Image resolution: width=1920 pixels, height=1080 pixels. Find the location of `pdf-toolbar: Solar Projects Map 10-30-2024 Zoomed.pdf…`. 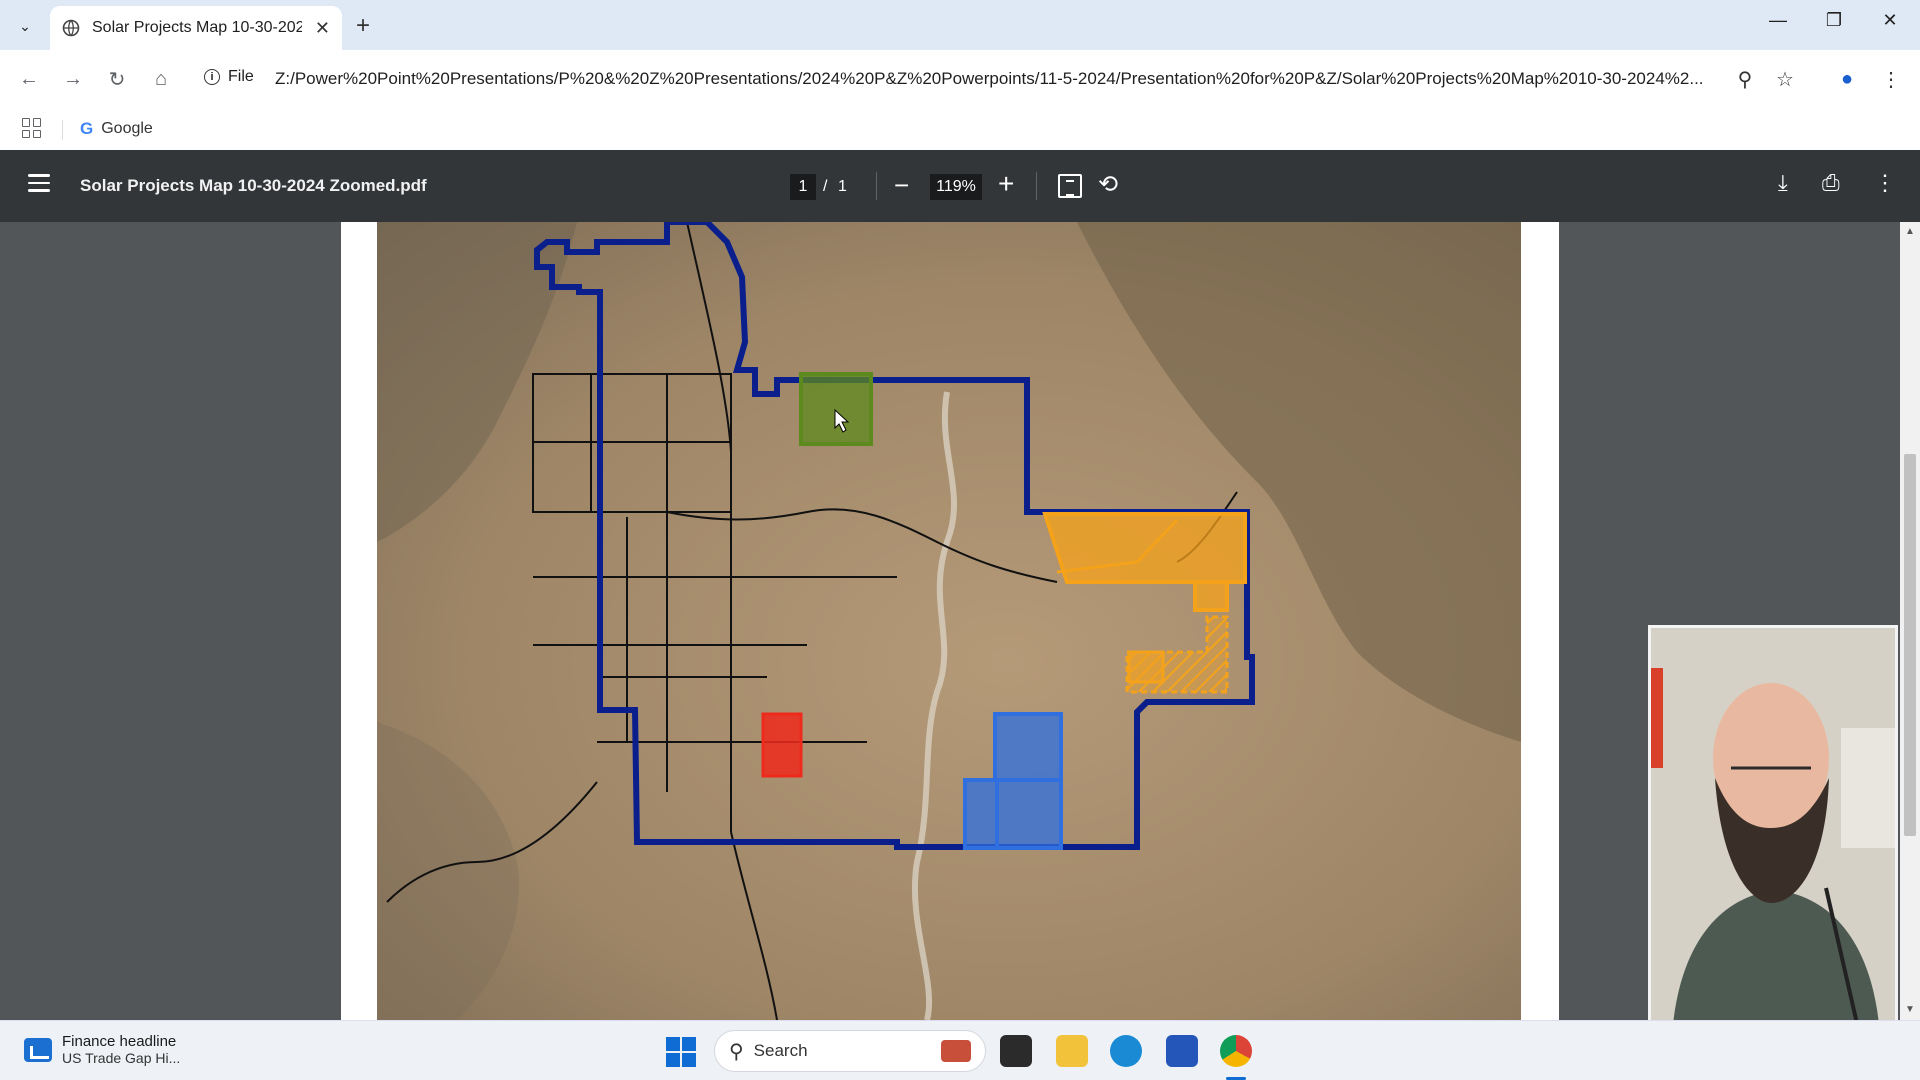

pdf-toolbar: Solar Projects Map 10-30-2024 Zoomed.pdf… is located at coordinates (960, 186).